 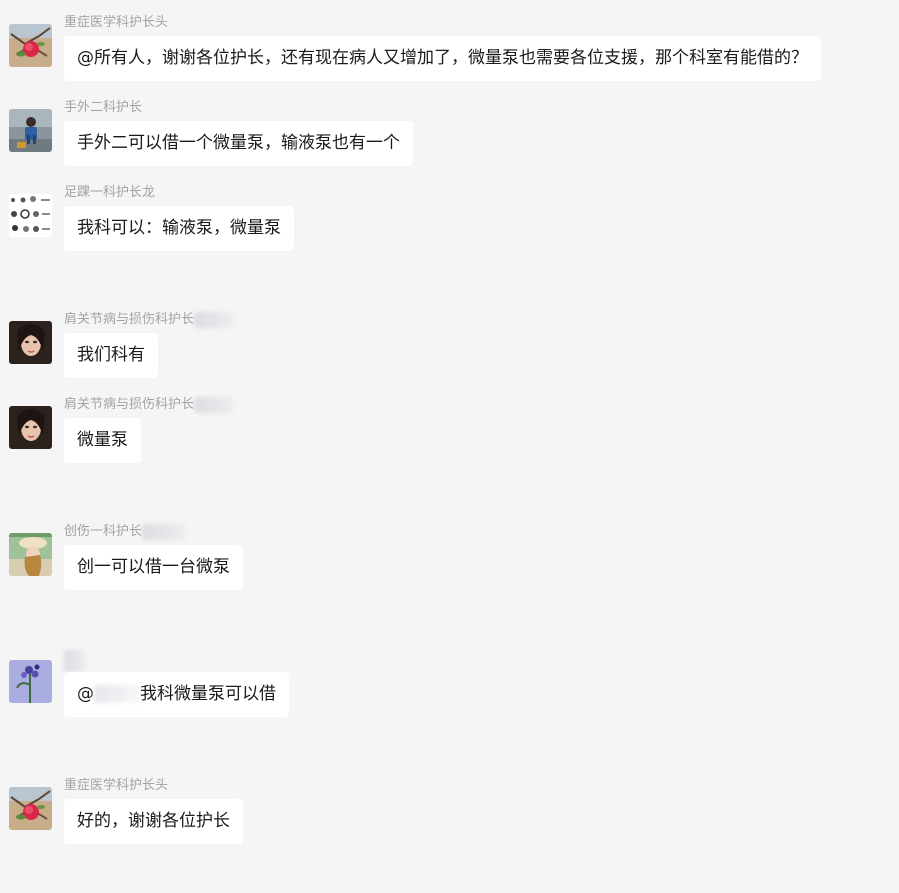 I want to click on message-bubble: 创一可以借一台微泵, so click(x=153, y=567).